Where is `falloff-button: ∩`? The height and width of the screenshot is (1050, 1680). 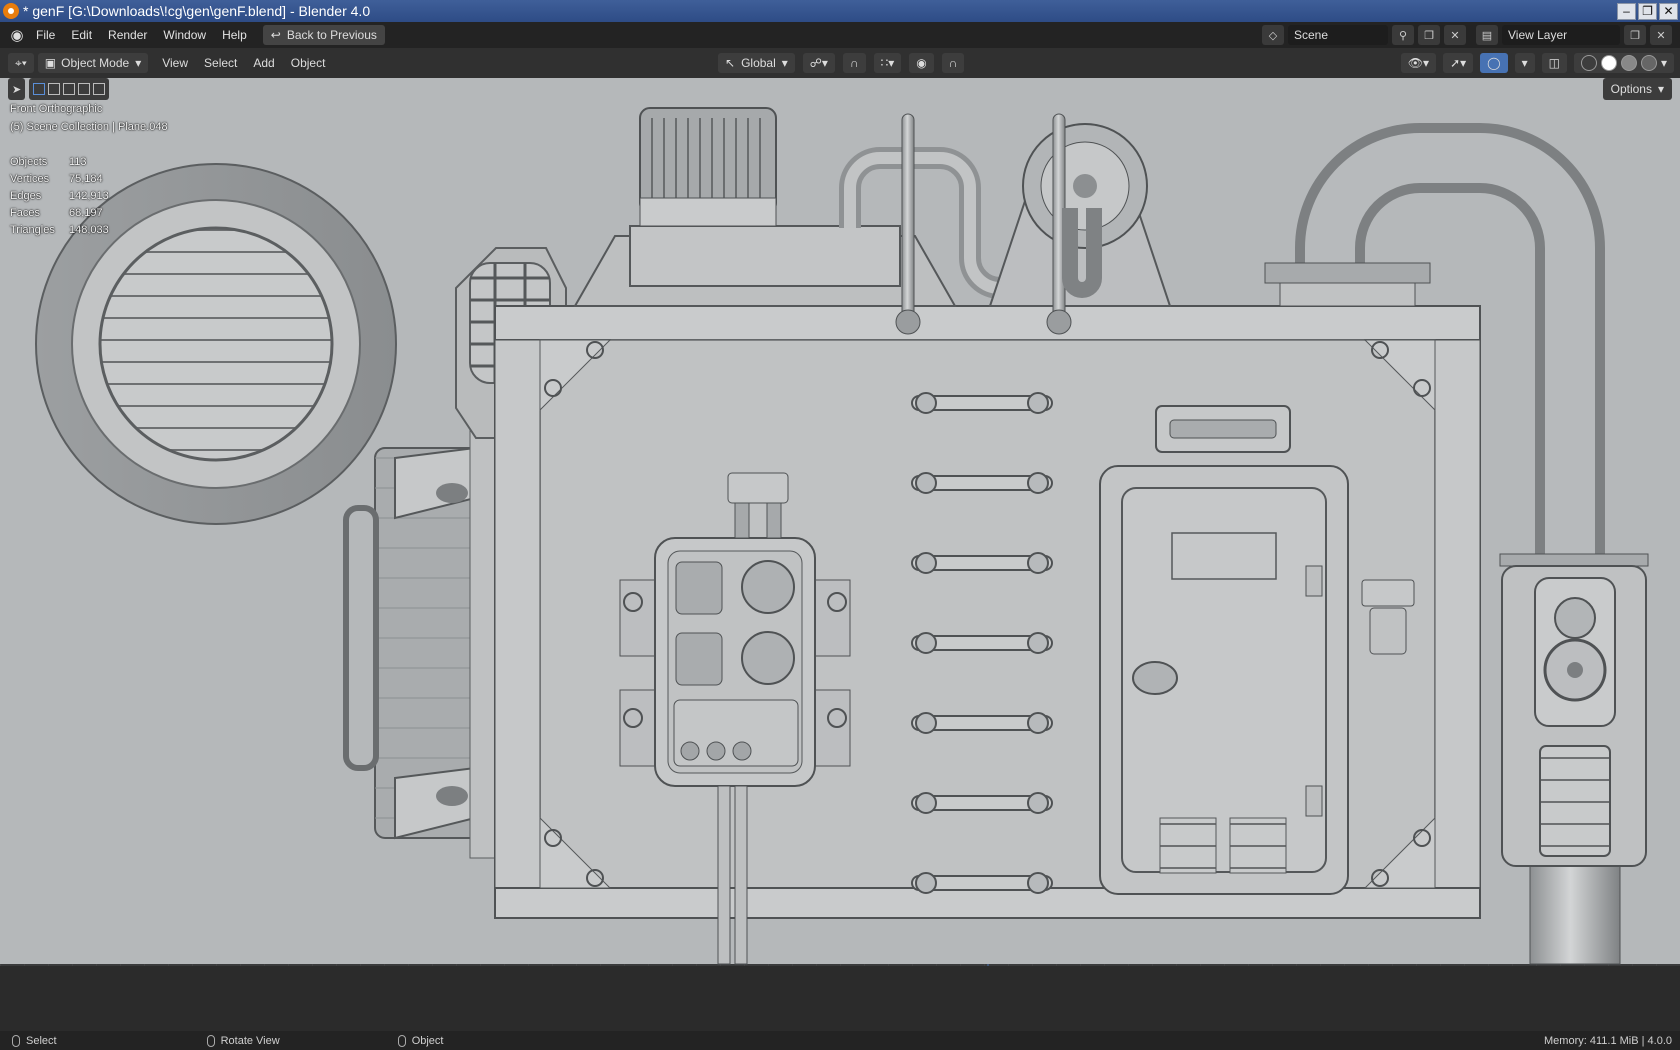
falloff-button: ∩ is located at coordinates (953, 63).